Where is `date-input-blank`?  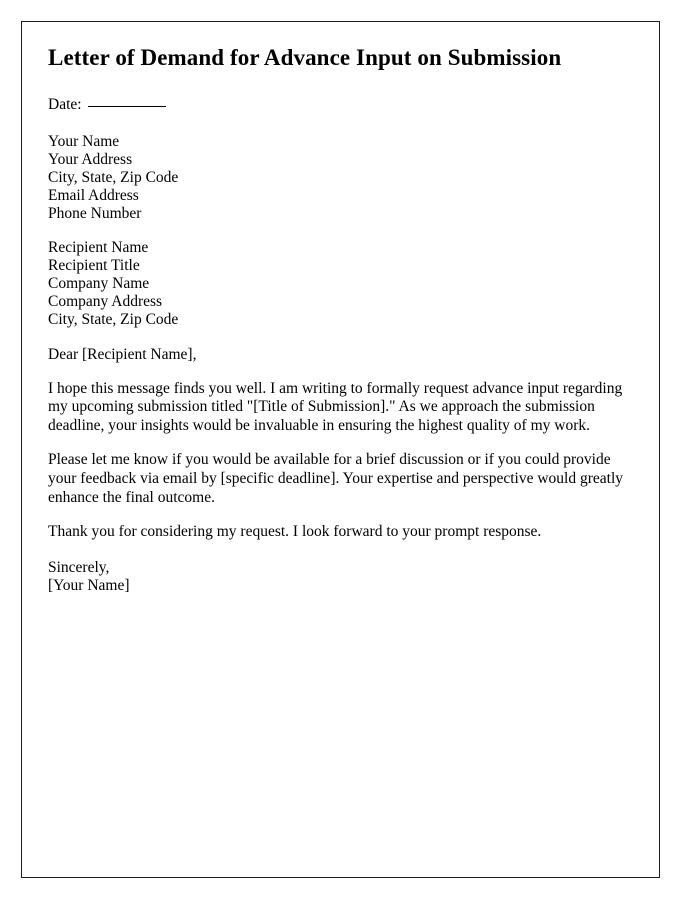
date-input-blank is located at coordinates (126, 100).